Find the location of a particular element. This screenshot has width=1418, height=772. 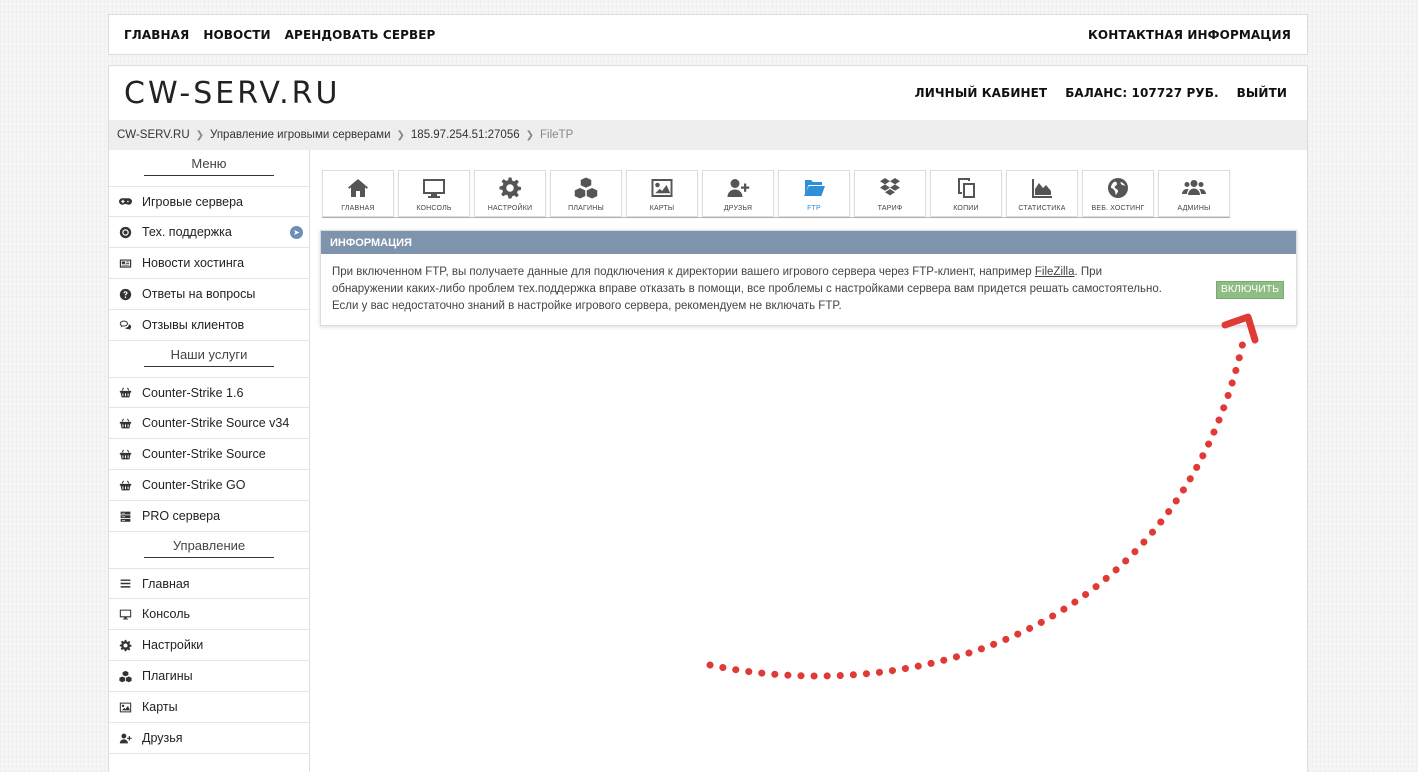

nav-news-link: НОВОСТИ is located at coordinates (236, 35).